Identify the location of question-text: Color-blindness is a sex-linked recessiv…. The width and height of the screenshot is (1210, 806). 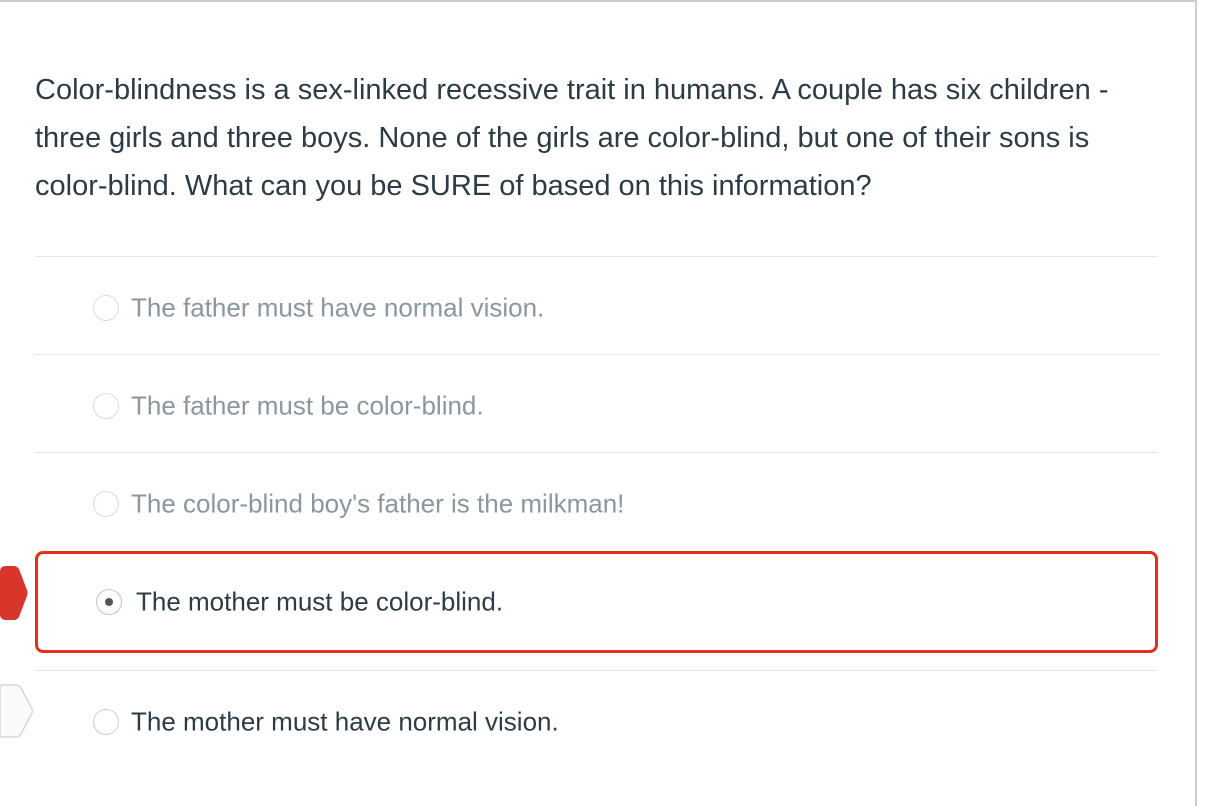
(572, 138).